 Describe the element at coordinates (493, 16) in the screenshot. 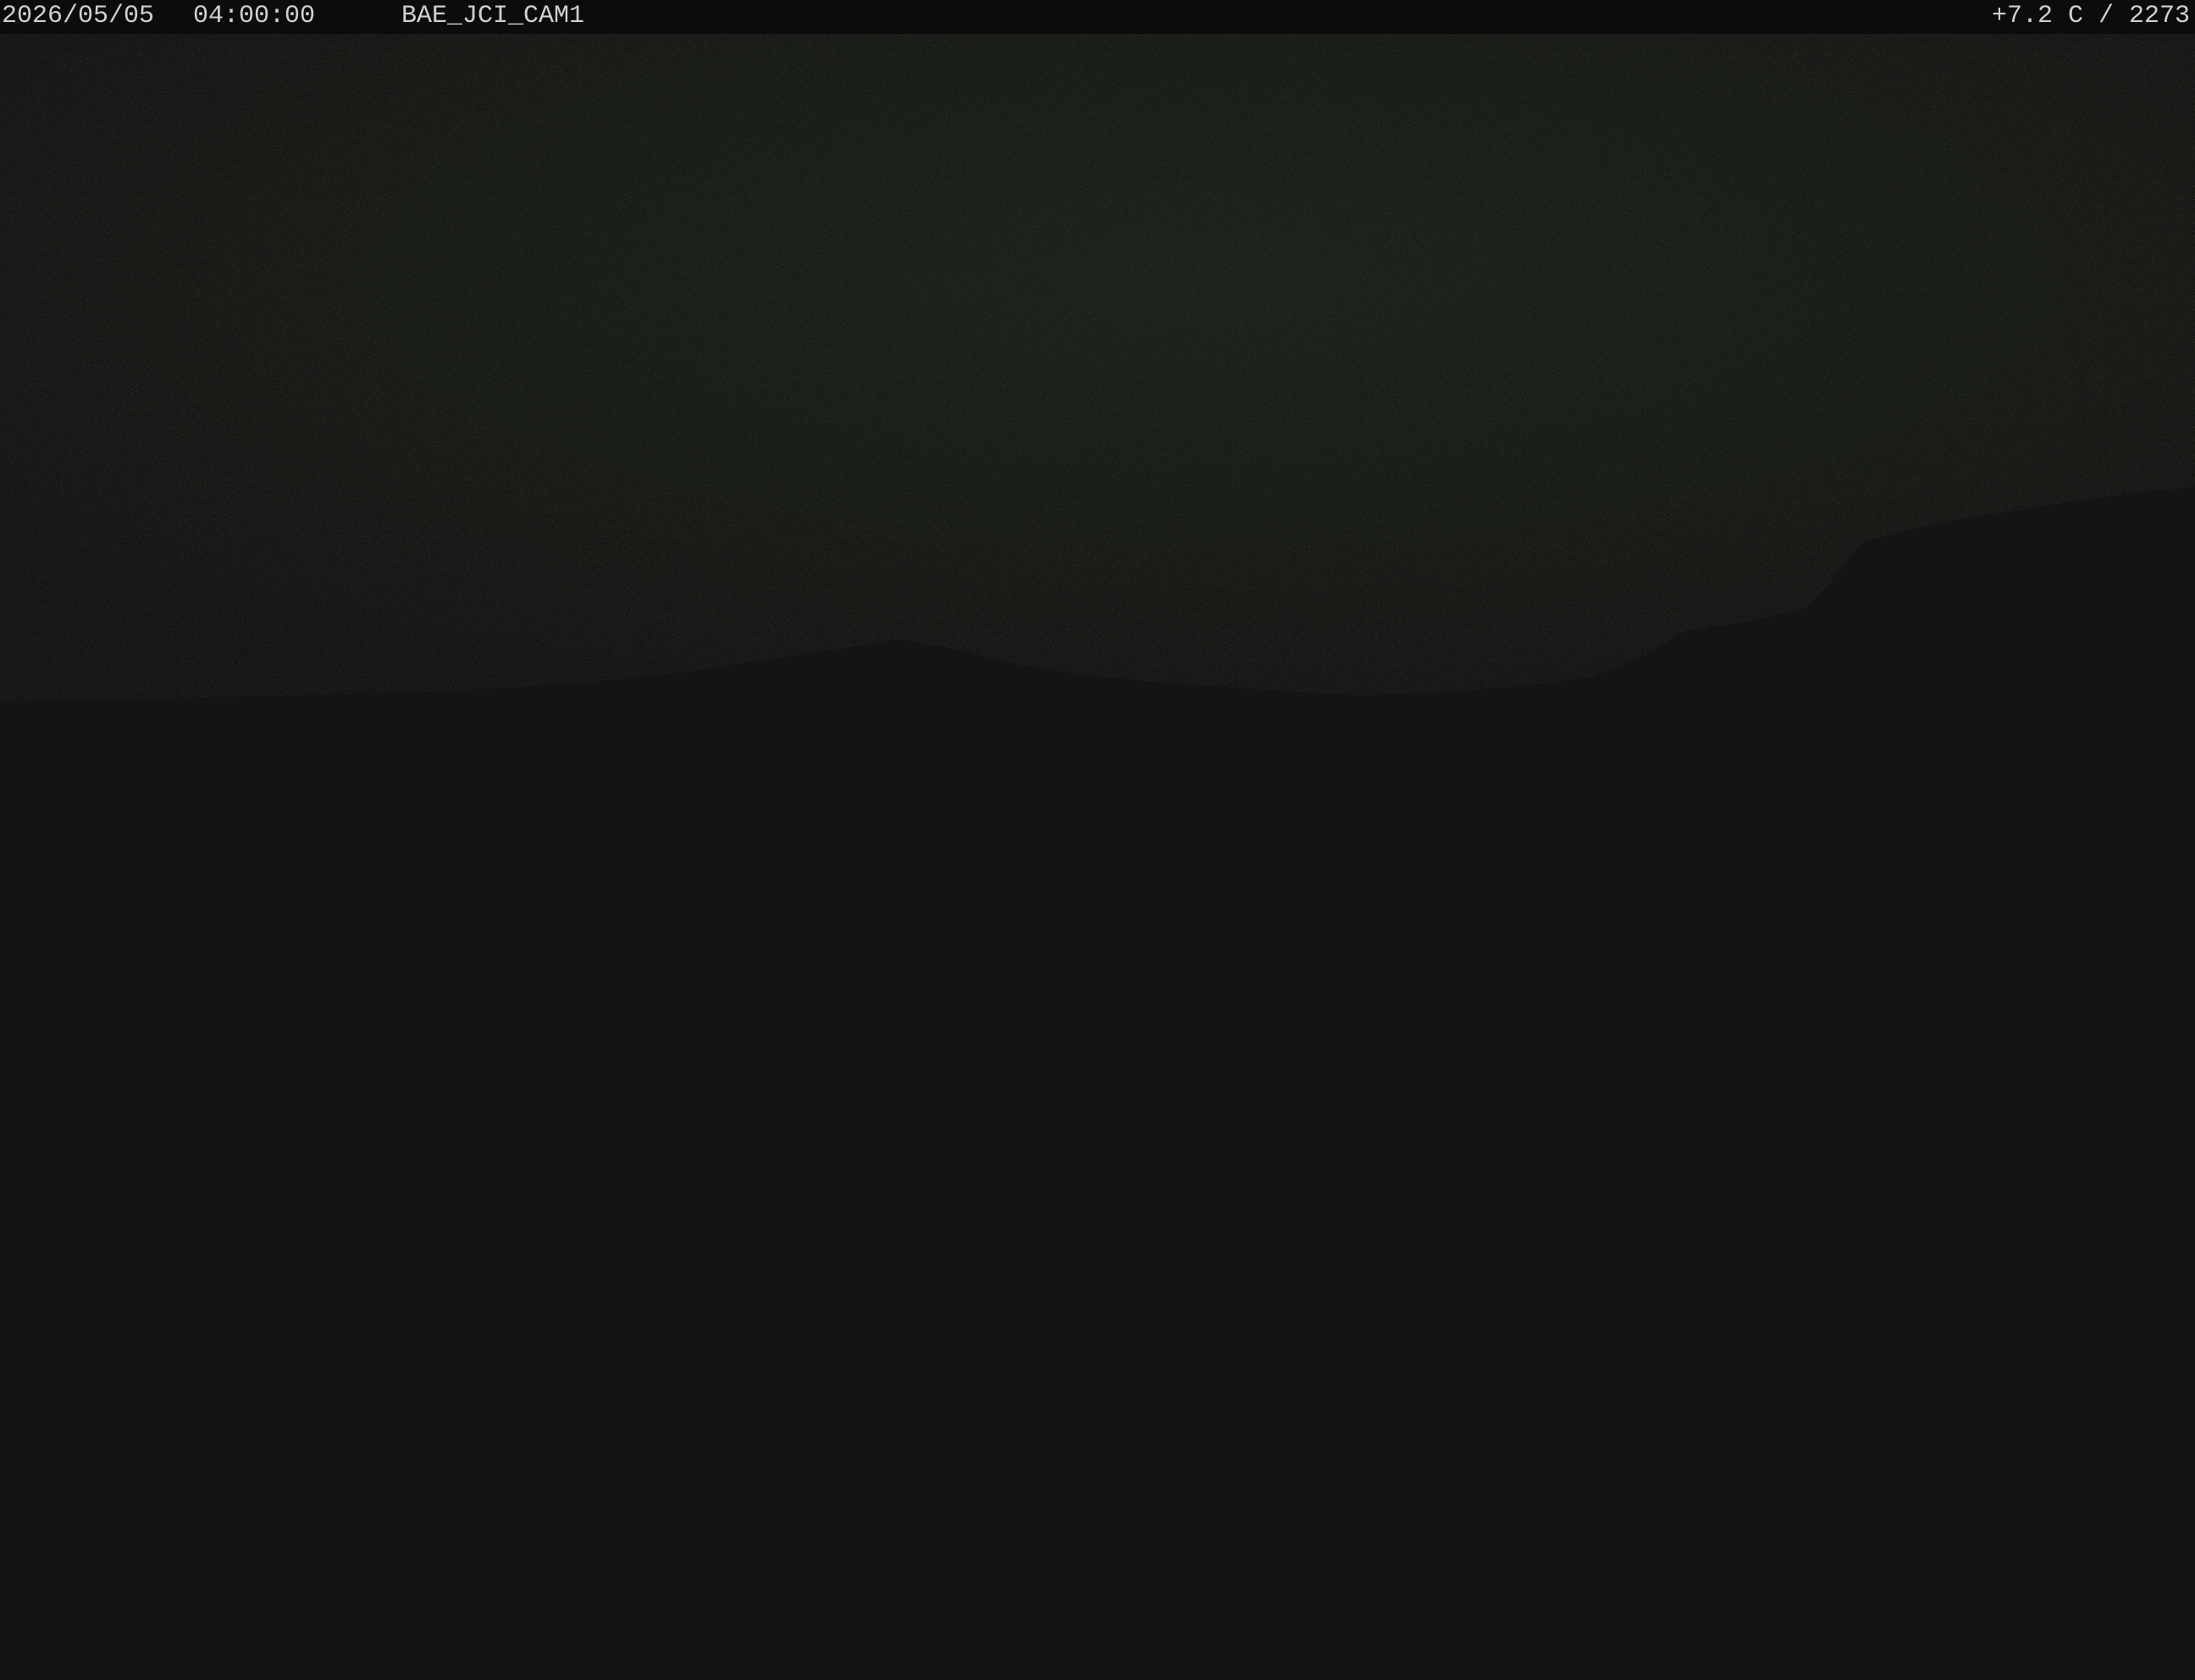

I see `camera-id-label: BAE_JCI_CAM1` at that location.